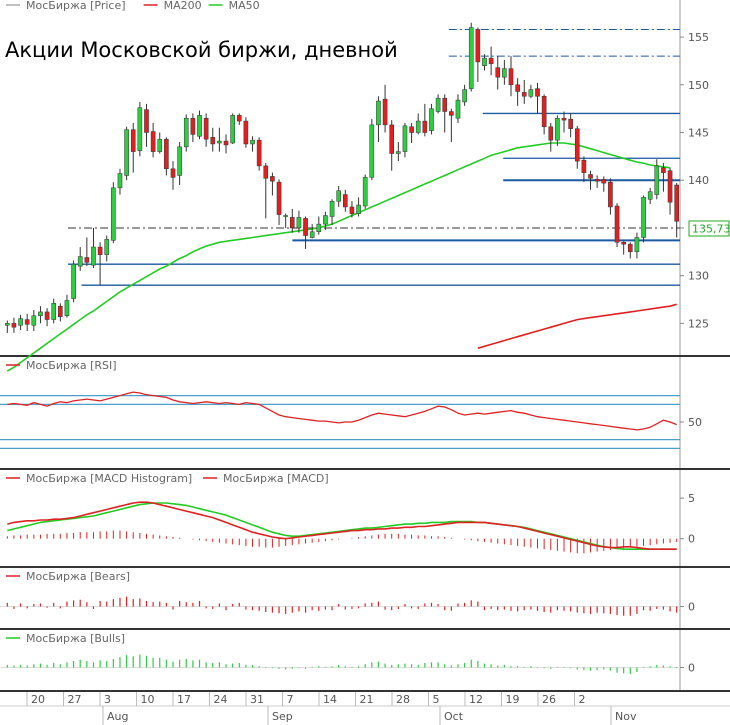 The width and height of the screenshot is (730, 725). What do you see at coordinates (436, 699) in the screenshot?
I see `date-tick-label: 5` at bounding box center [436, 699].